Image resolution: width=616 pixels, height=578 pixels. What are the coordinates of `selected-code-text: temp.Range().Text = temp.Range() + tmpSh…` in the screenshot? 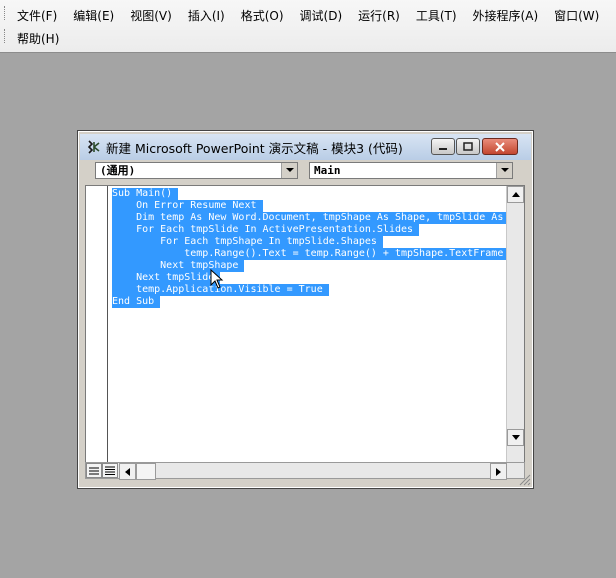 It's located at (309, 254).